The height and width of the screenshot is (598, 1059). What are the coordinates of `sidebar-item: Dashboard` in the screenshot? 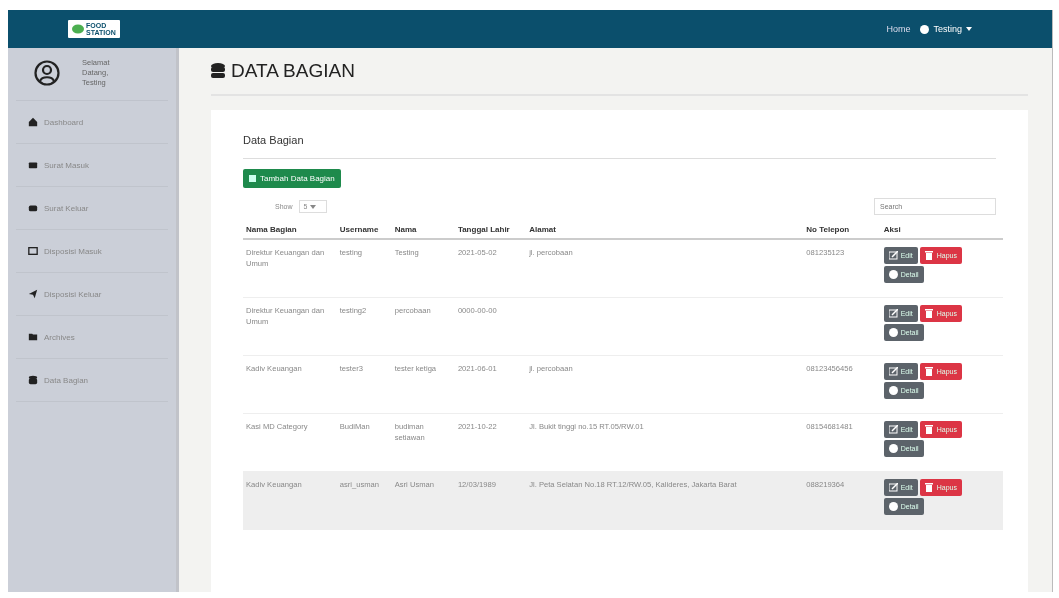 It's located at (92, 122).